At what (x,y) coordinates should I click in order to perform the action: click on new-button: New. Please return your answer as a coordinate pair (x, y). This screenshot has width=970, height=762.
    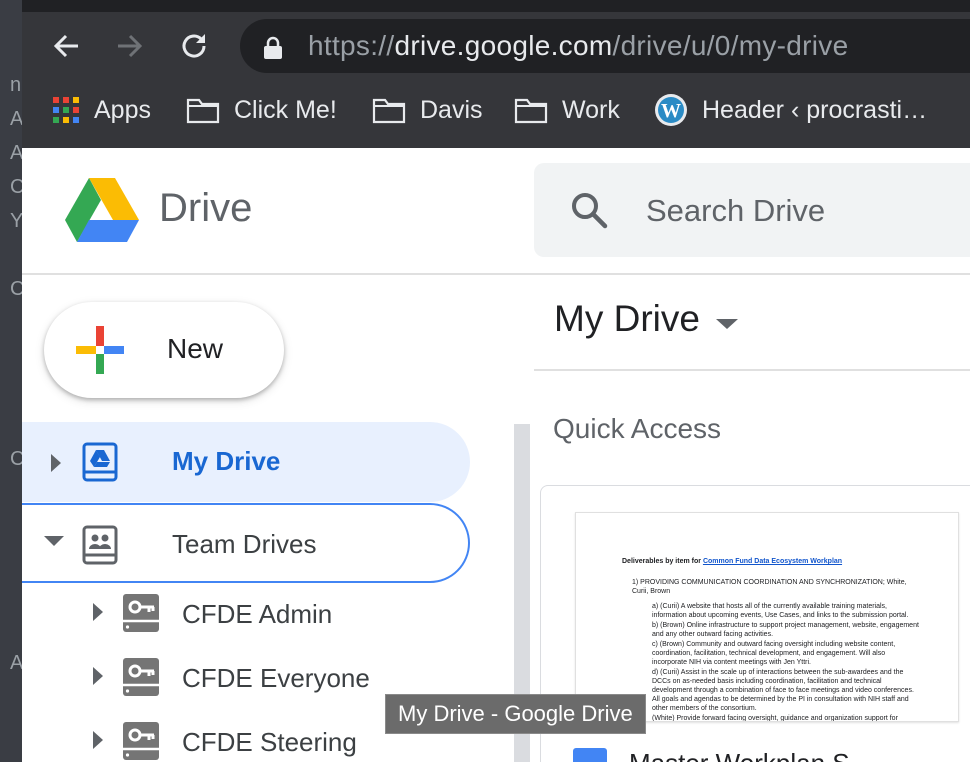
    Looking at the image, I should click on (164, 350).